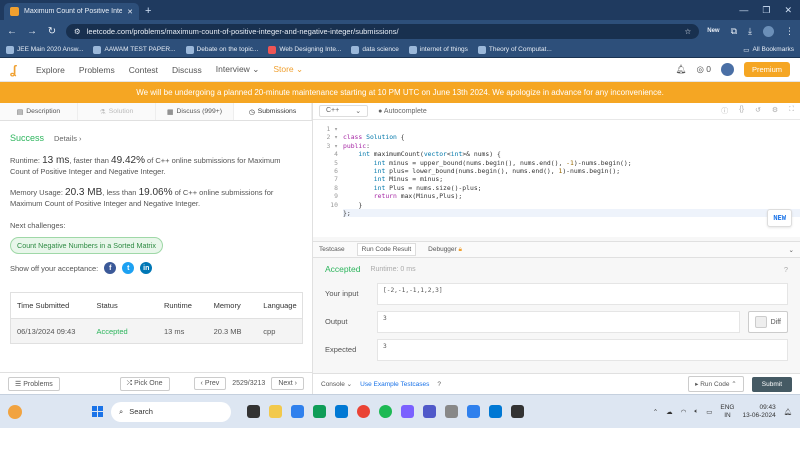 The image size is (800, 450). What do you see at coordinates (758, 111) in the screenshot?
I see `reset-icon: ↺` at bounding box center [758, 111].